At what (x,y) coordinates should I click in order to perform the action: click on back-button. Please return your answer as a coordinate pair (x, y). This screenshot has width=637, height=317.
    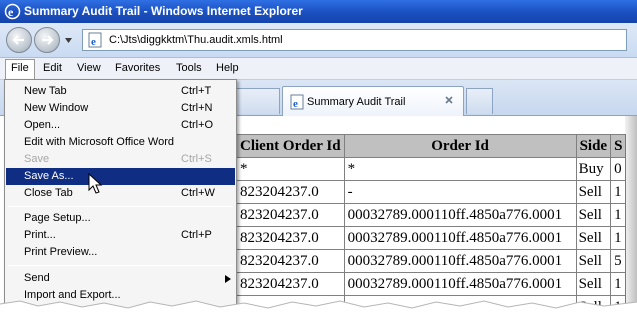
    Looking at the image, I should click on (19, 40).